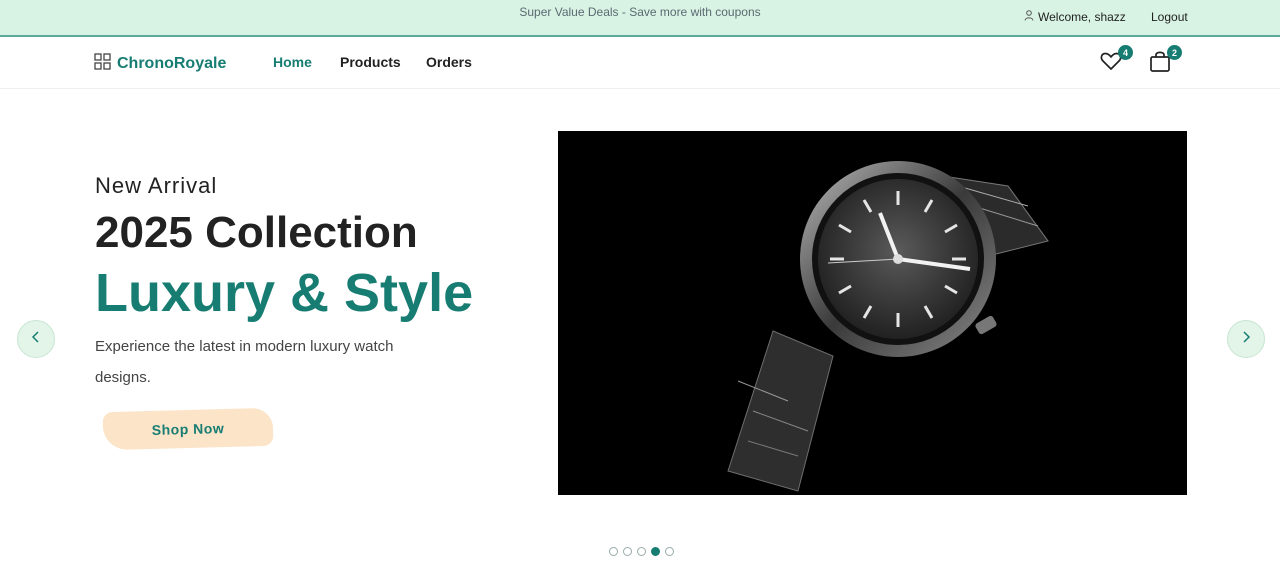 Image resolution: width=1280 pixels, height=586 pixels. I want to click on main-navbar: ChronoRoyale Home Products Orders 4 2, so click(640, 63).